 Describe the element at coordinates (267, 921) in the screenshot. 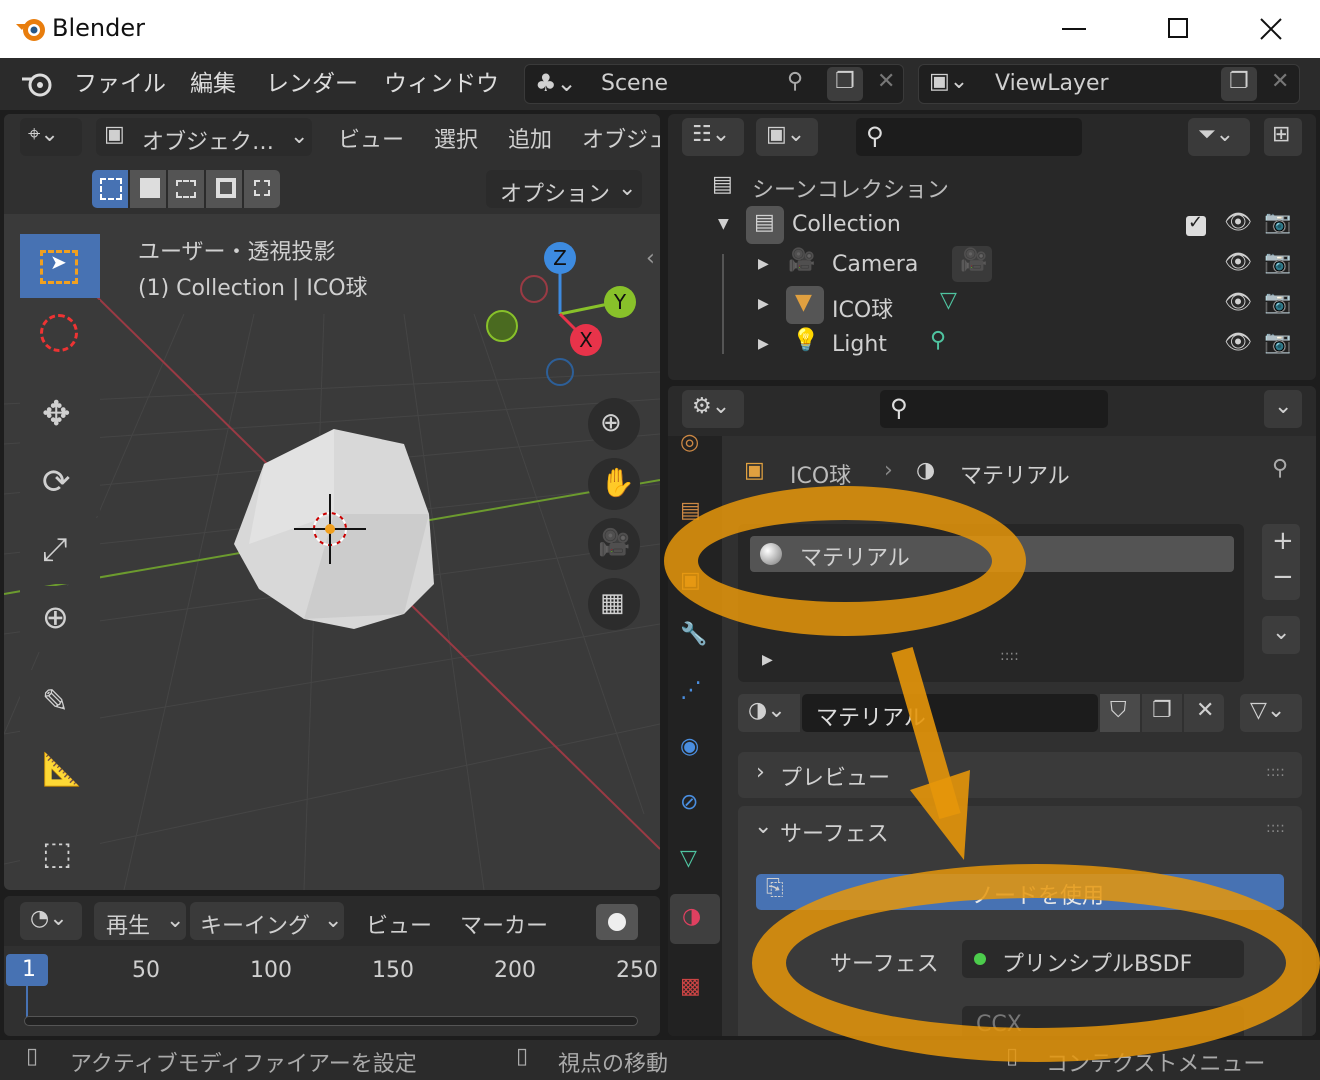

I see `keying-menu: キーイング ⌄` at that location.